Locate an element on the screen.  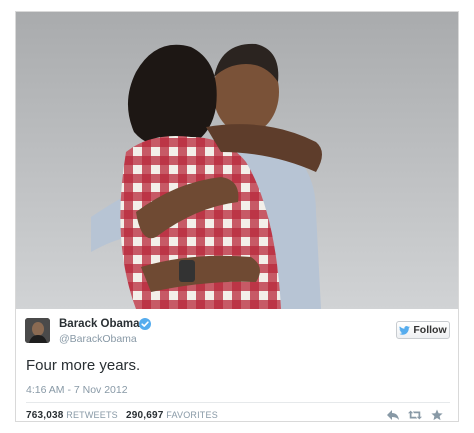
favorites-stat: 290,697 FAVORITES is located at coordinates (171, 415).